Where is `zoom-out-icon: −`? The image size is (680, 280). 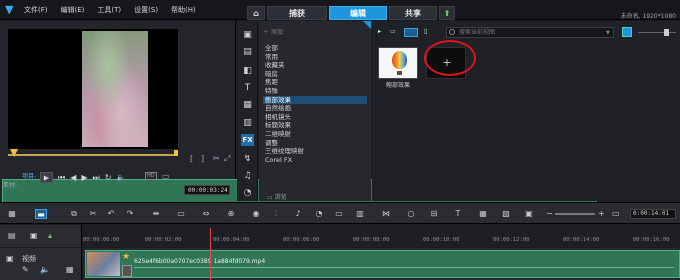 zoom-out-icon: − is located at coordinates (549, 213).